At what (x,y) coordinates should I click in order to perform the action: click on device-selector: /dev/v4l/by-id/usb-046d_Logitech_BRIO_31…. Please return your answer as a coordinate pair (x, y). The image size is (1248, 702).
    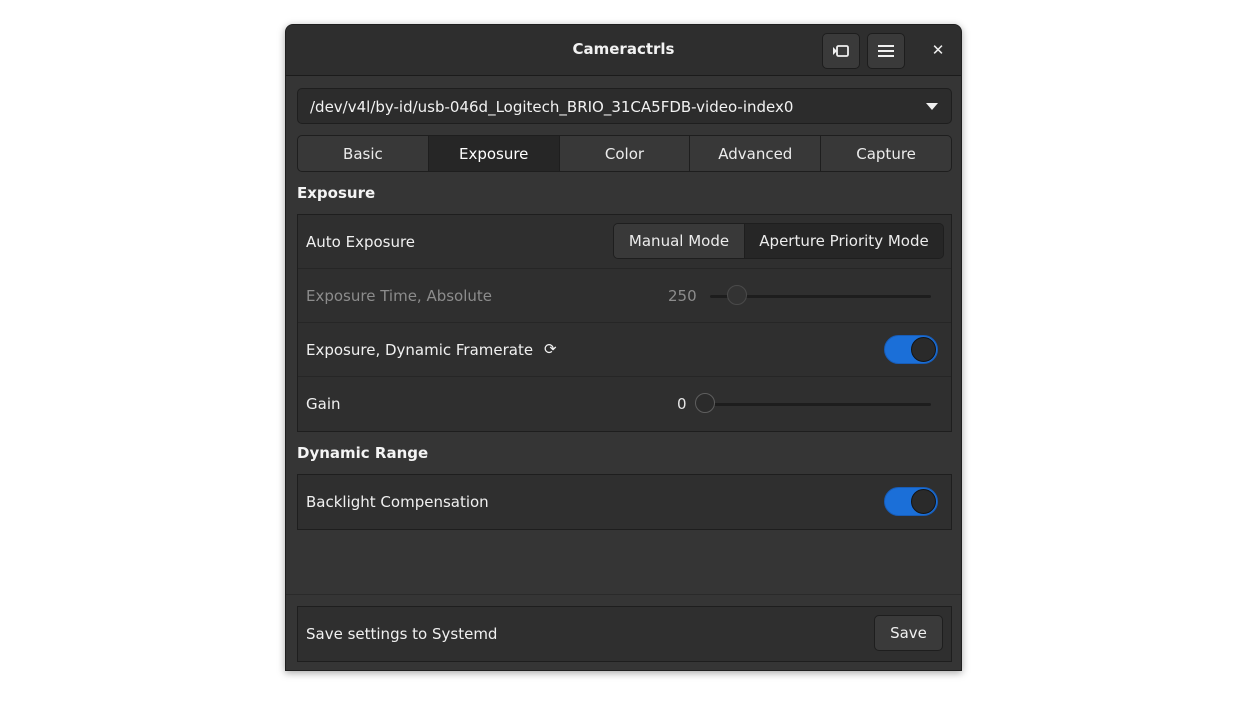
    Looking at the image, I should click on (624, 106).